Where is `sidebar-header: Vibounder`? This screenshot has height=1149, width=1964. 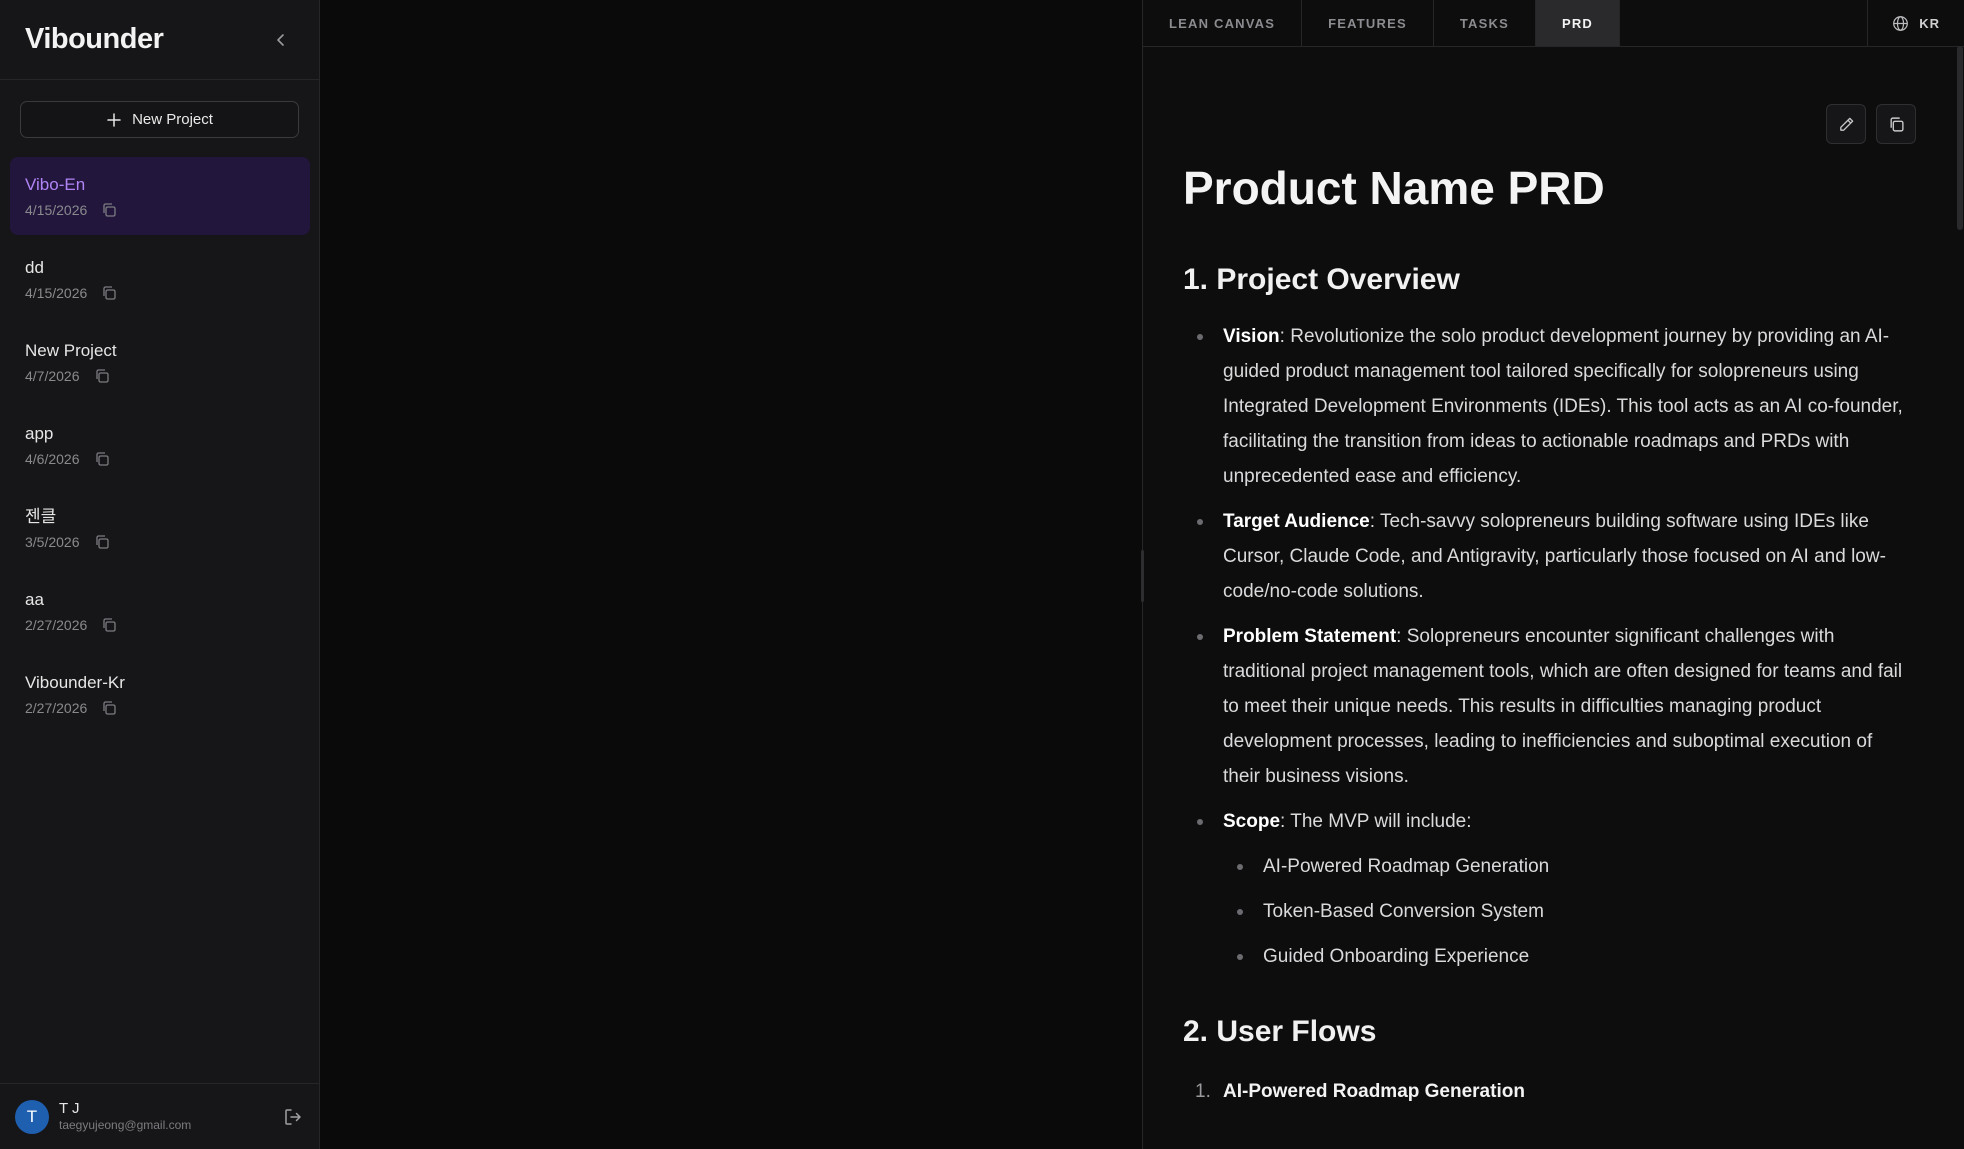
sidebar-header: Vibounder is located at coordinates (159, 40).